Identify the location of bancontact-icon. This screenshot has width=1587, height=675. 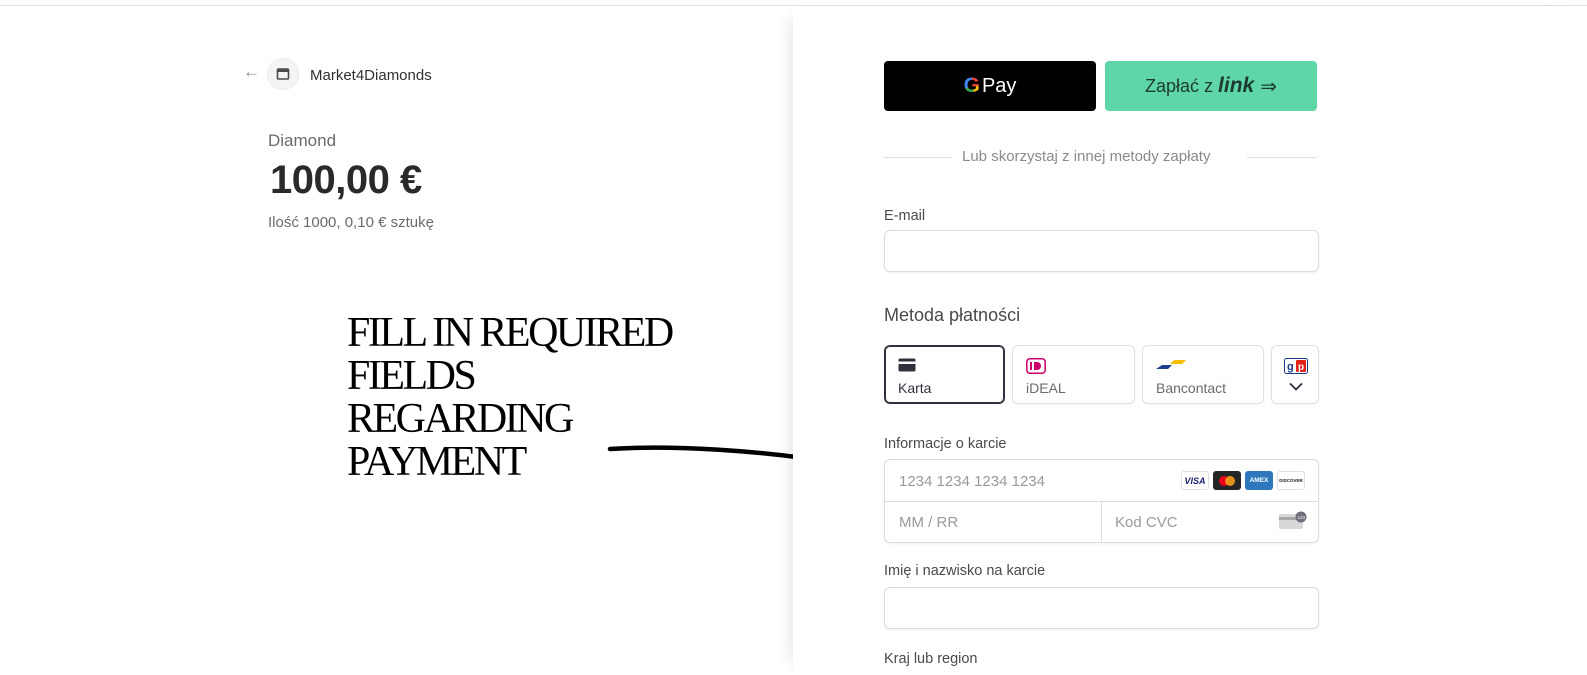
(1171, 364).